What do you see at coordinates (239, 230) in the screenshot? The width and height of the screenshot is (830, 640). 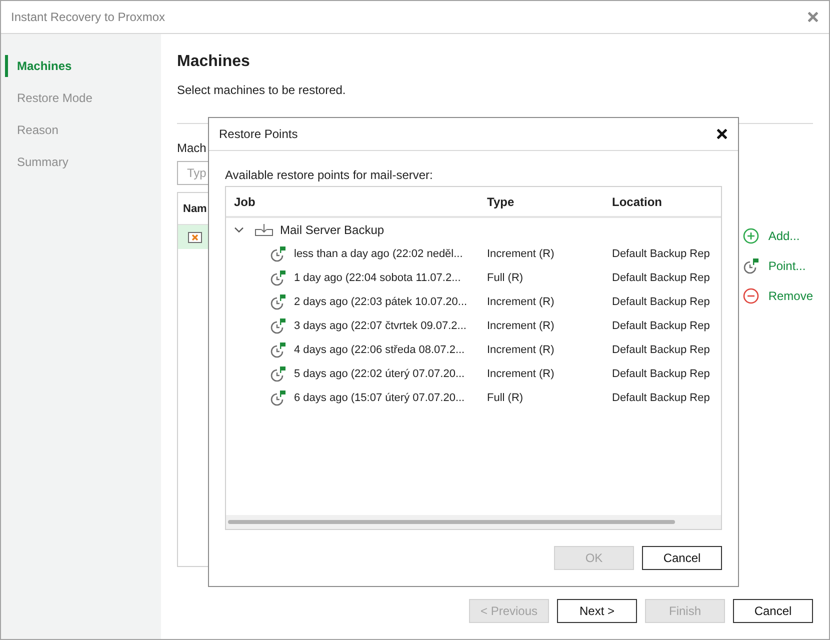 I see `chevron-down-icon` at bounding box center [239, 230].